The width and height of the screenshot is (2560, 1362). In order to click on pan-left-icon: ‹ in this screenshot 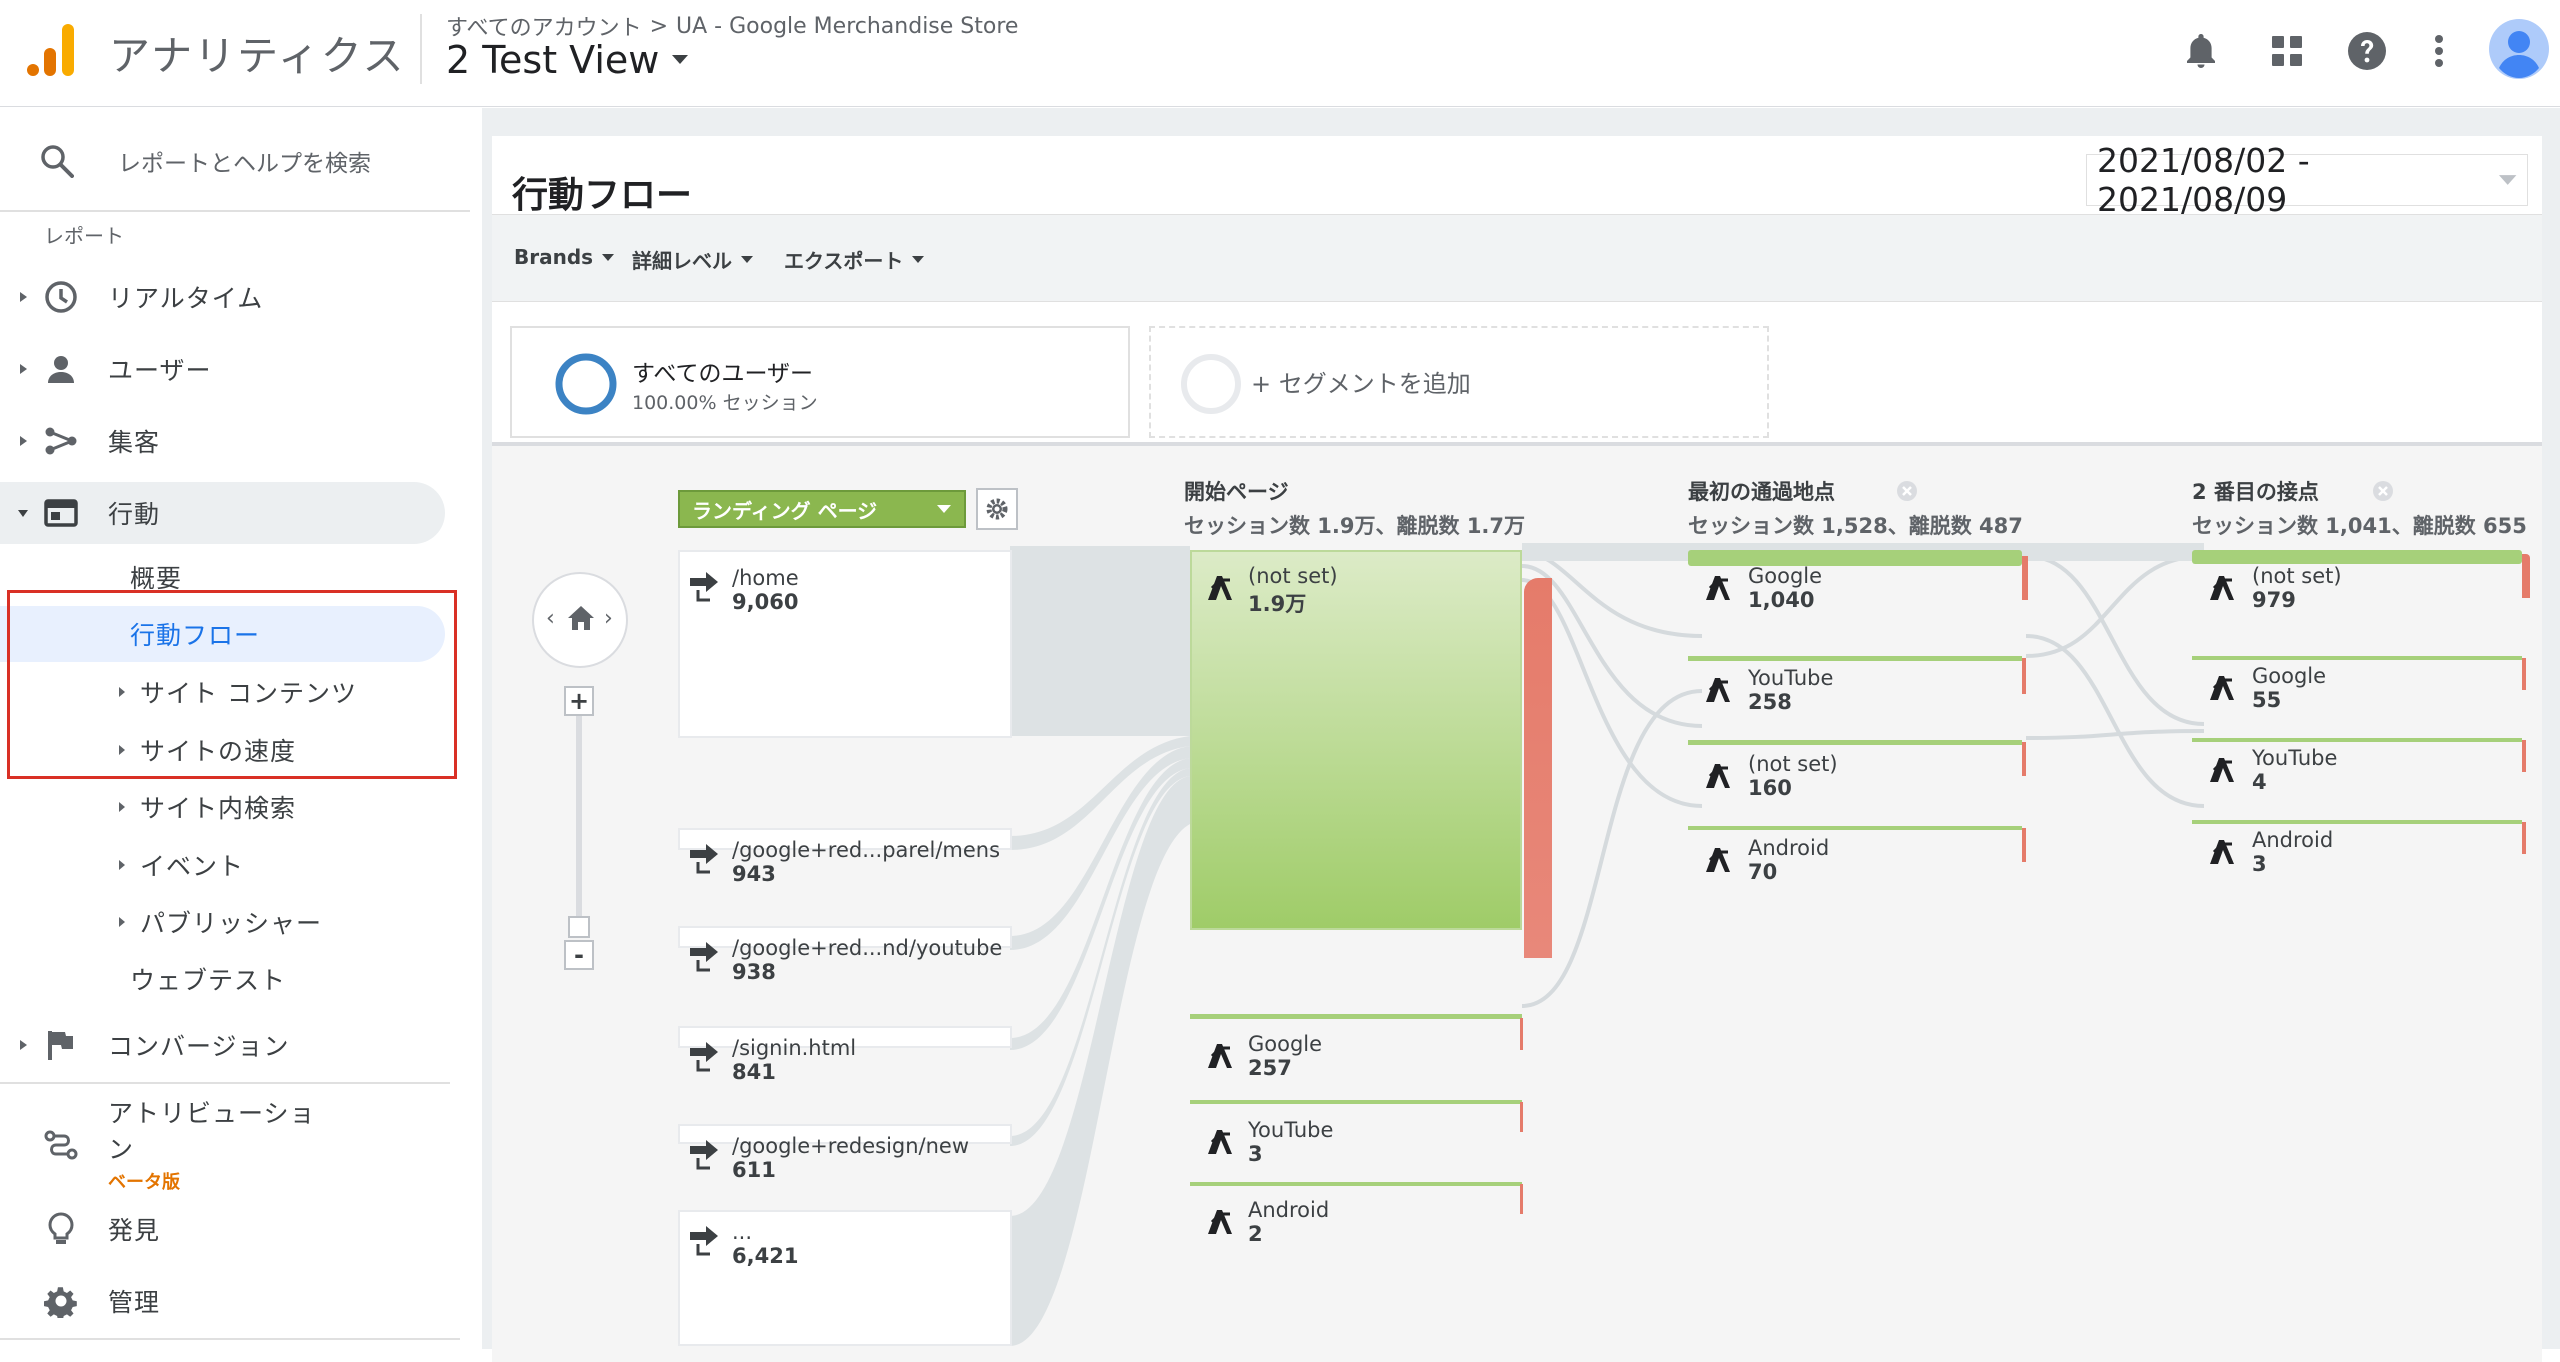, I will do `click(550, 618)`.